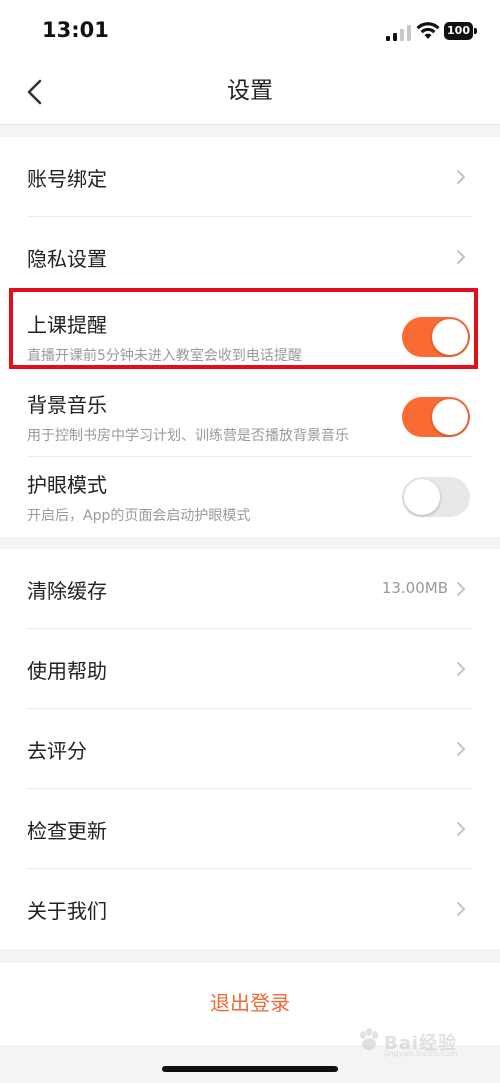 This screenshot has height=1083, width=500. I want to click on background-music-description: 用于控制书房中学习计划、训练营是否播放背景音乐, so click(188, 436).